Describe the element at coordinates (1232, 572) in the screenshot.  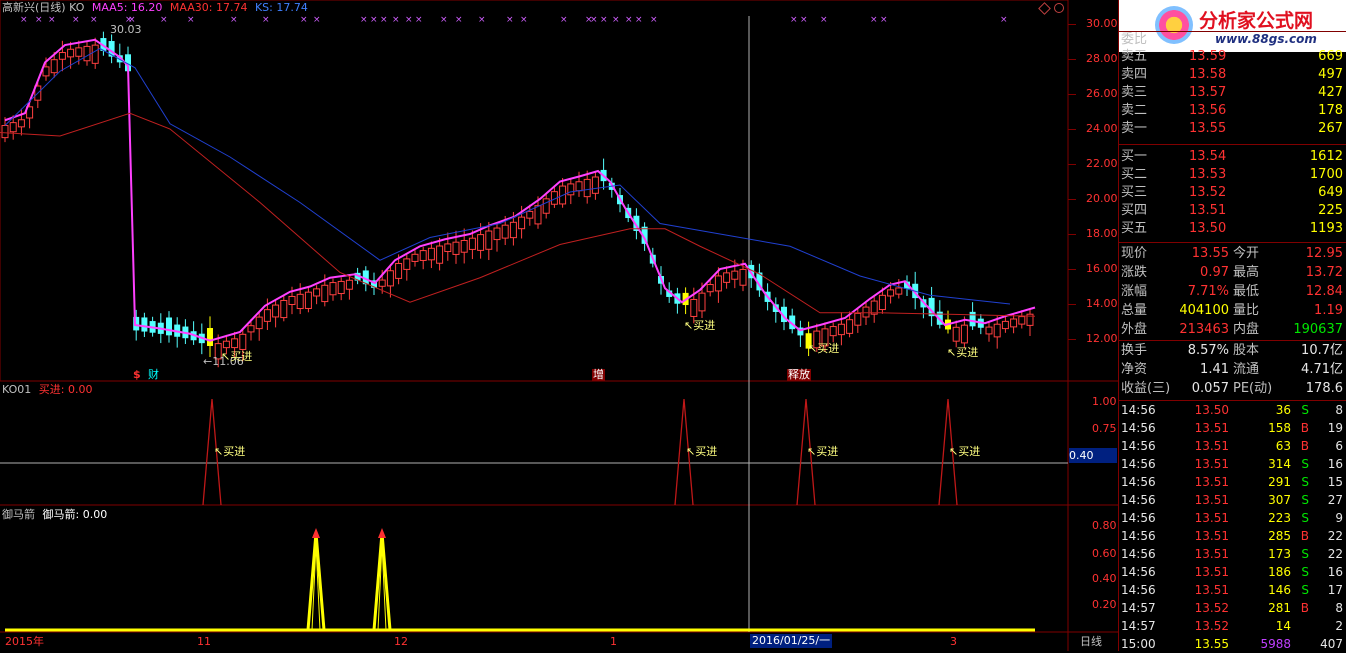
I see `tick-row: 14:56 13.51 186 S 16` at that location.